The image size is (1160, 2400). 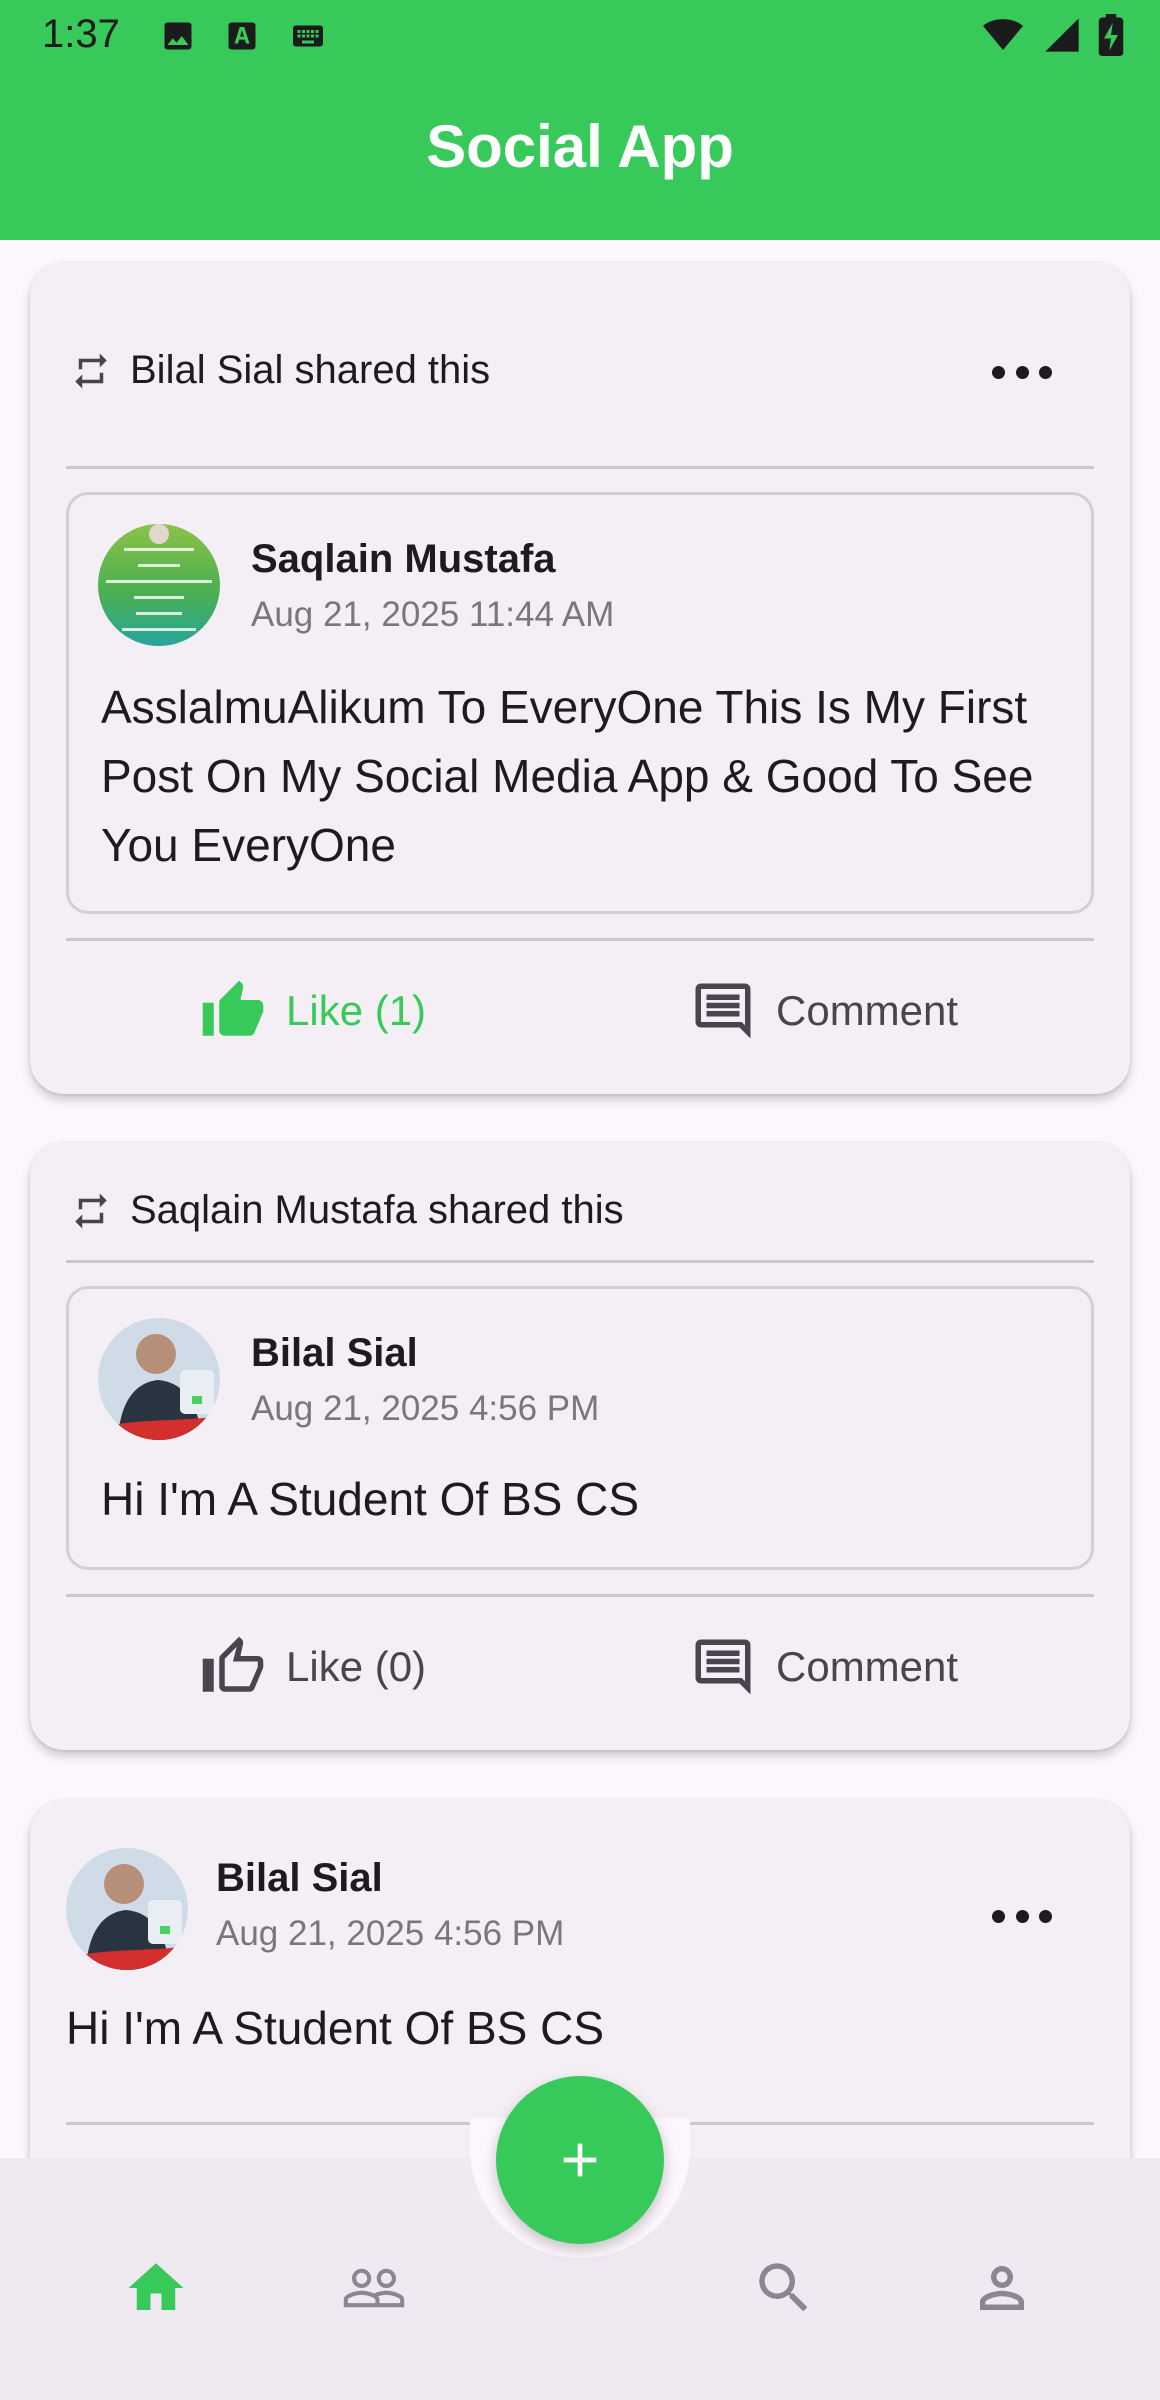 What do you see at coordinates (377, 1210) in the screenshot?
I see `shared-by-text: Saqlain Mustafa shared this` at bounding box center [377, 1210].